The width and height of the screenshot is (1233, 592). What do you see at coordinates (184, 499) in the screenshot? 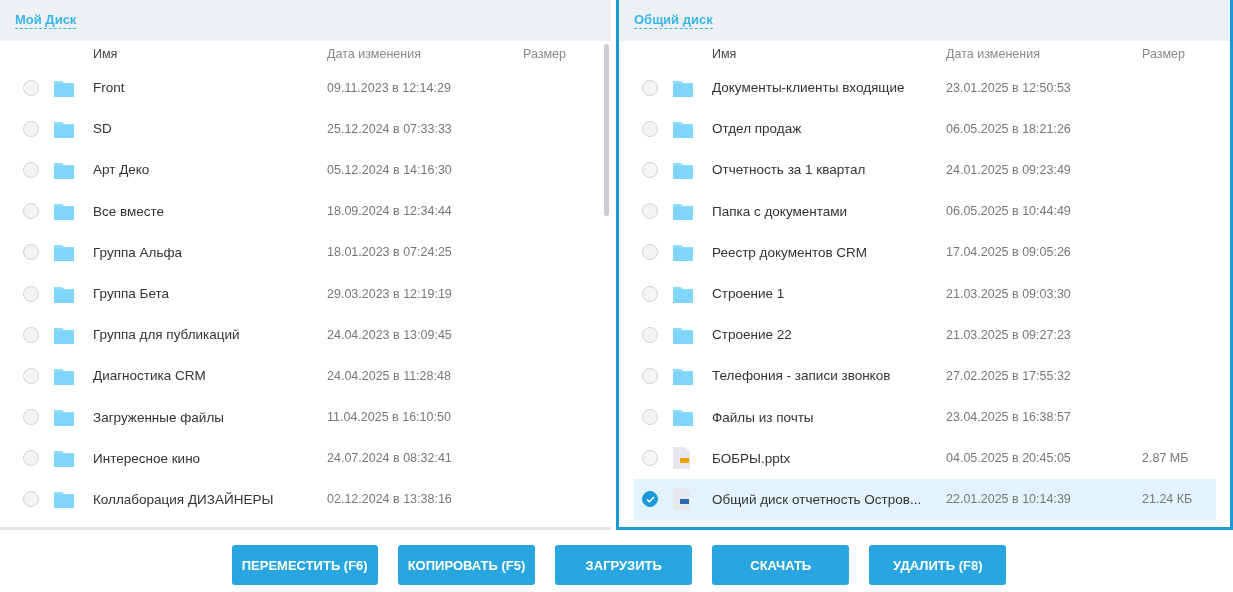
I see `file-name: Коллаборация ДИЗАЙНЕРЫ` at bounding box center [184, 499].